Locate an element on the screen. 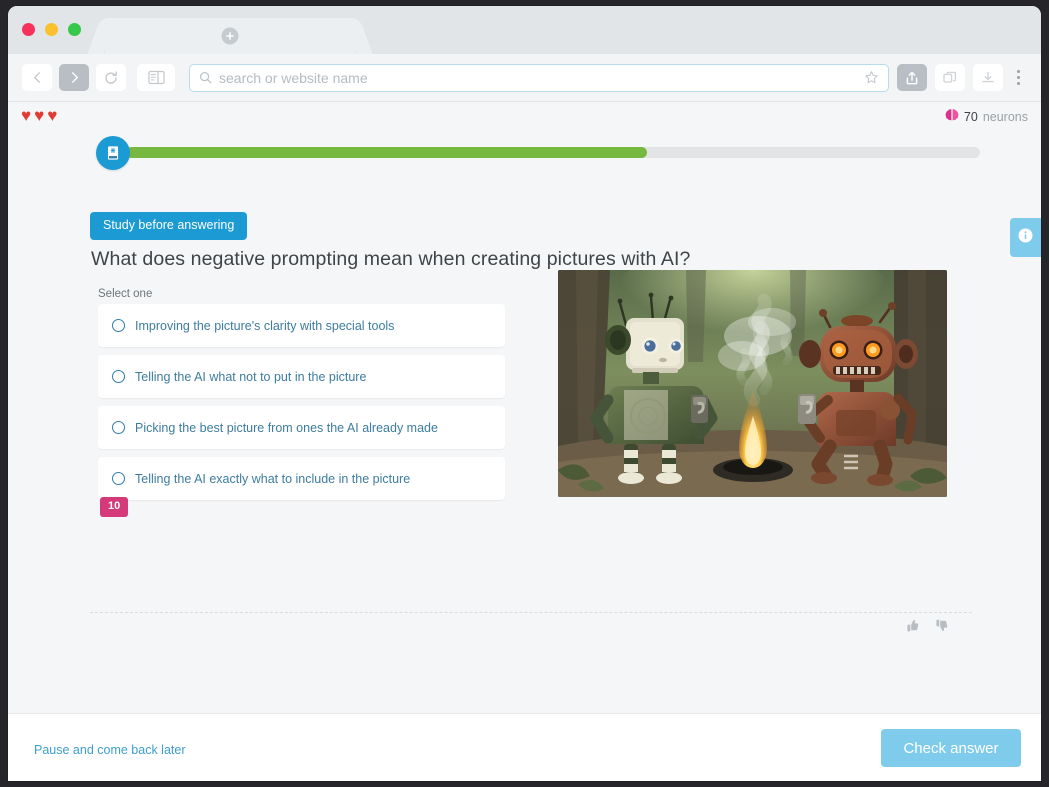 The width and height of the screenshot is (1049, 787). star-icon is located at coordinates (871, 77).